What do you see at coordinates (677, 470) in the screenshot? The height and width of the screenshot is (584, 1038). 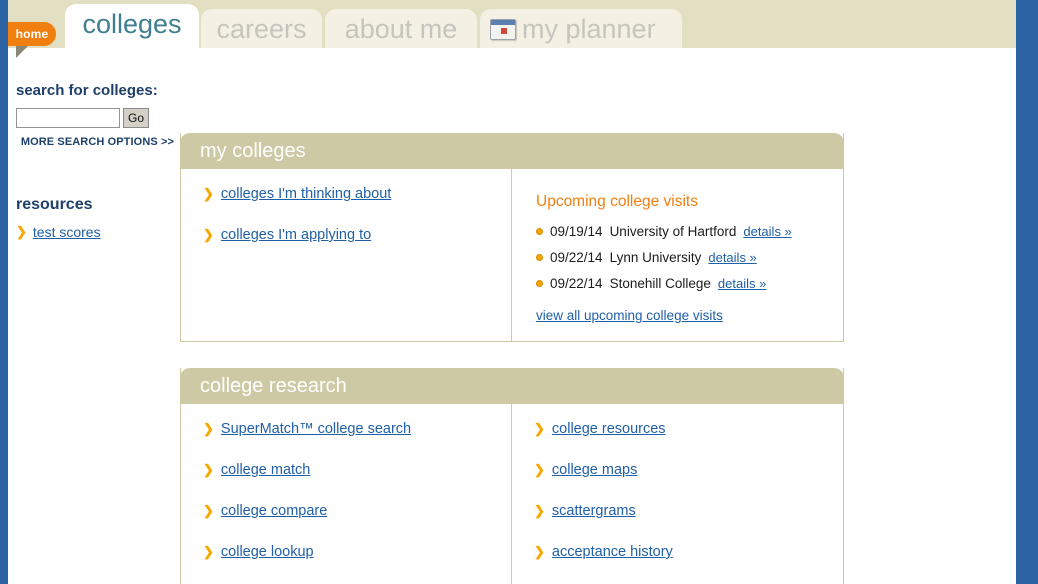 I see `link-college-maps: ❯ college maps` at bounding box center [677, 470].